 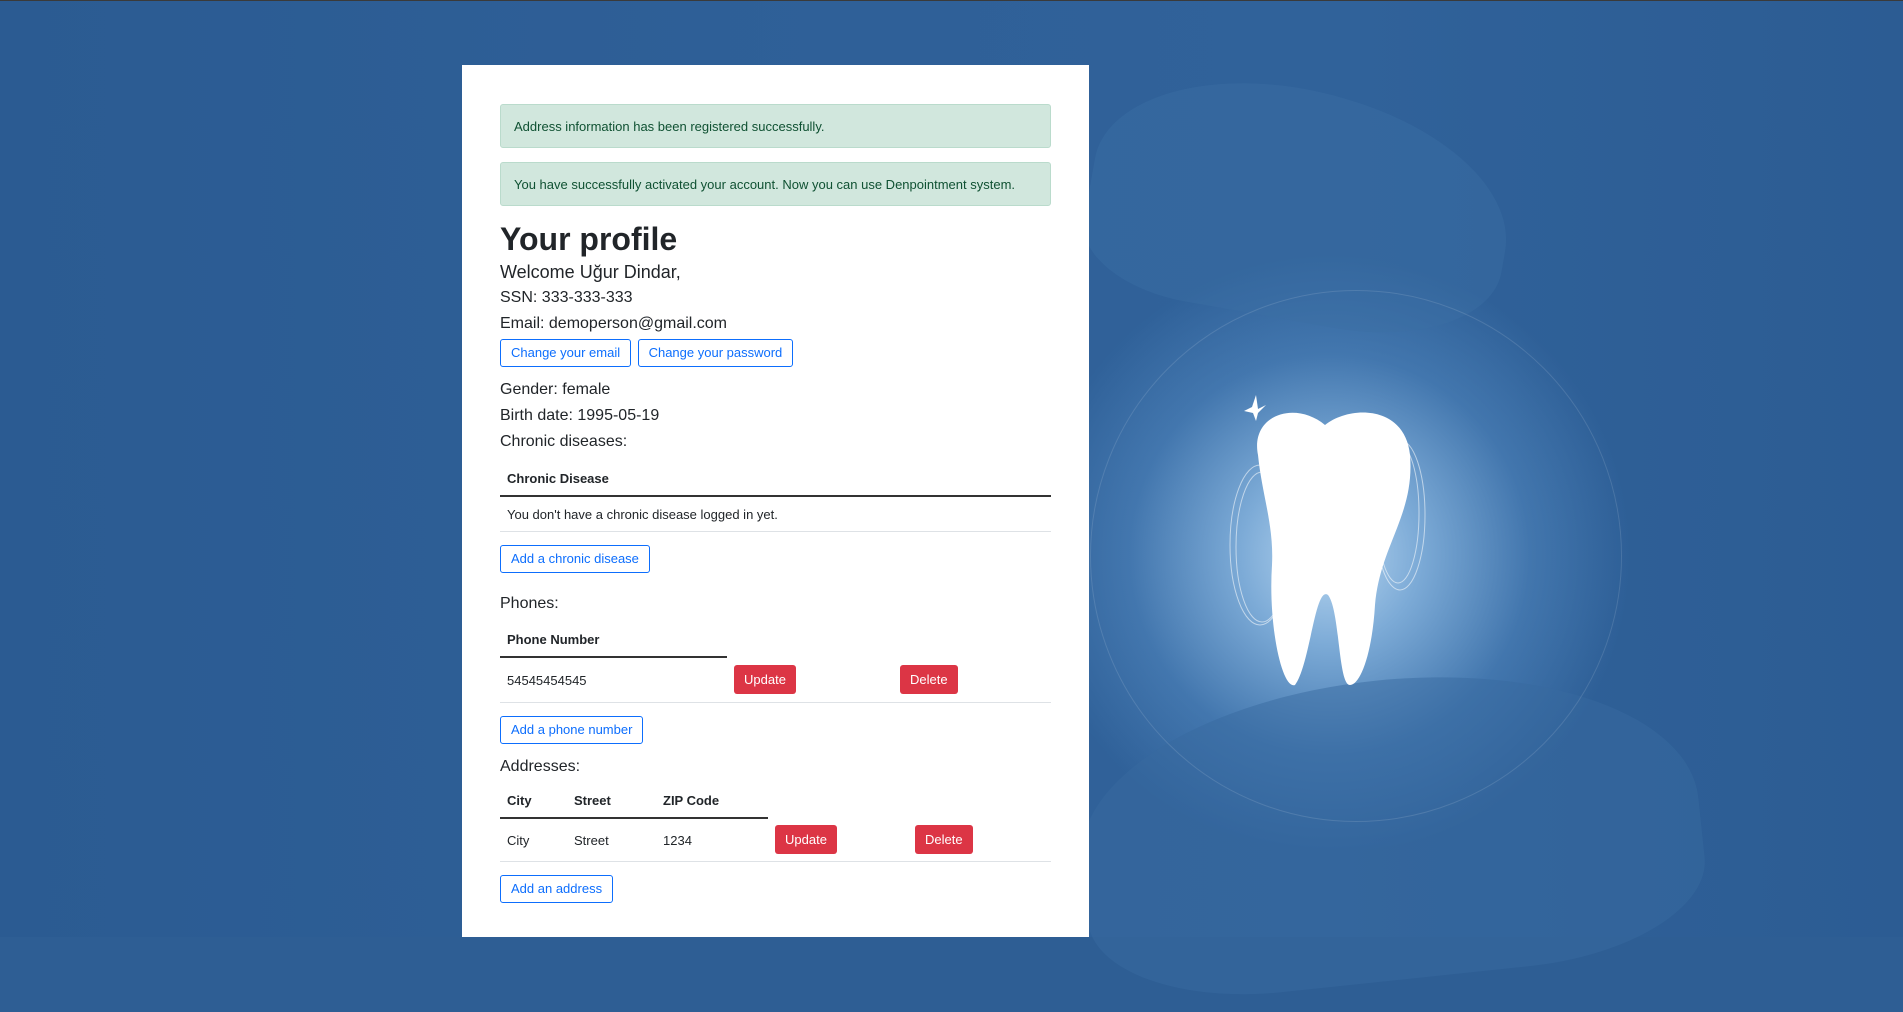 I want to click on street-column-header: Street, so click(x=611, y=801).